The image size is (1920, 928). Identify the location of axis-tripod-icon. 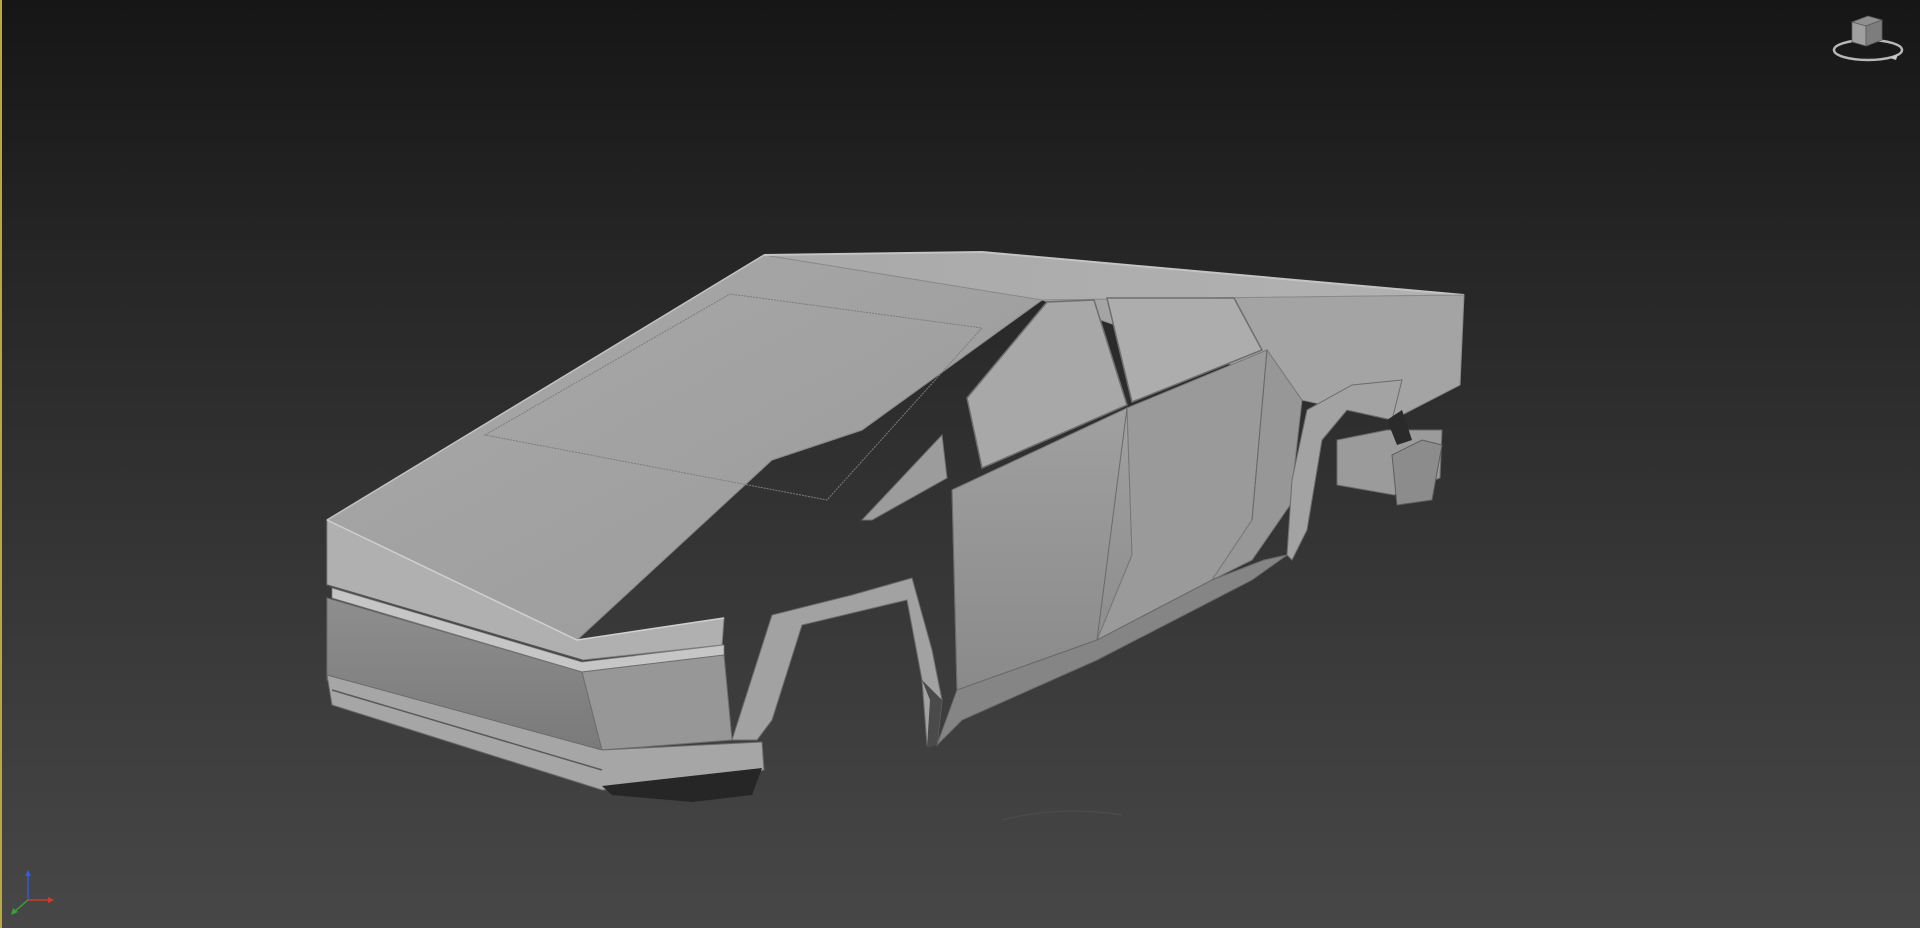
(32, 892).